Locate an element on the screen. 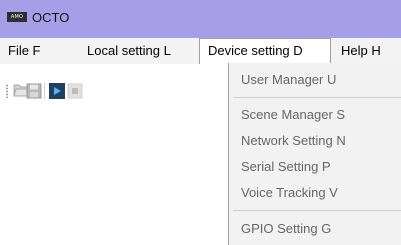 The image size is (401, 245). window-title: OCTO is located at coordinates (51, 17).